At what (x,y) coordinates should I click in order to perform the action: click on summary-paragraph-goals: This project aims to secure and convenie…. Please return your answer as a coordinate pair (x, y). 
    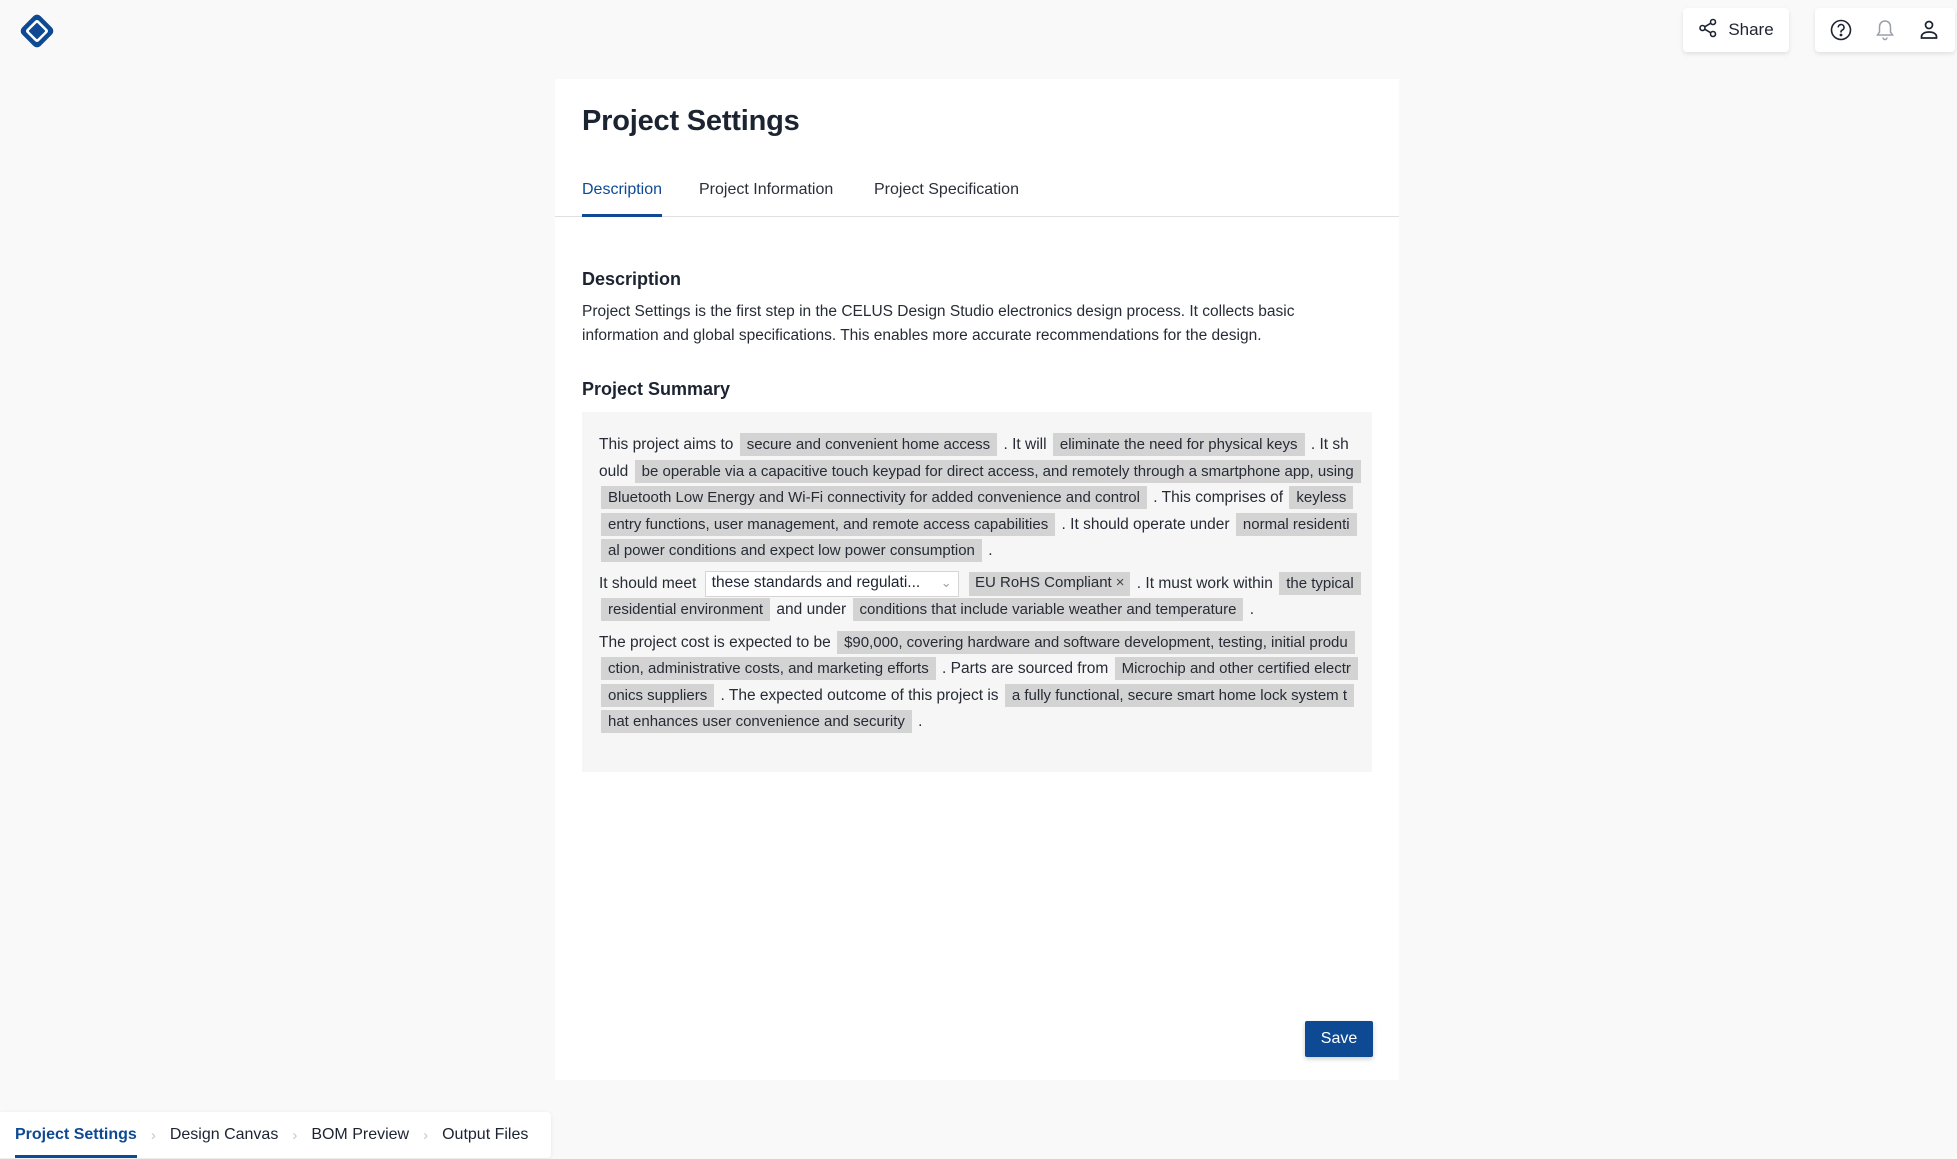
    Looking at the image, I should click on (980, 498).